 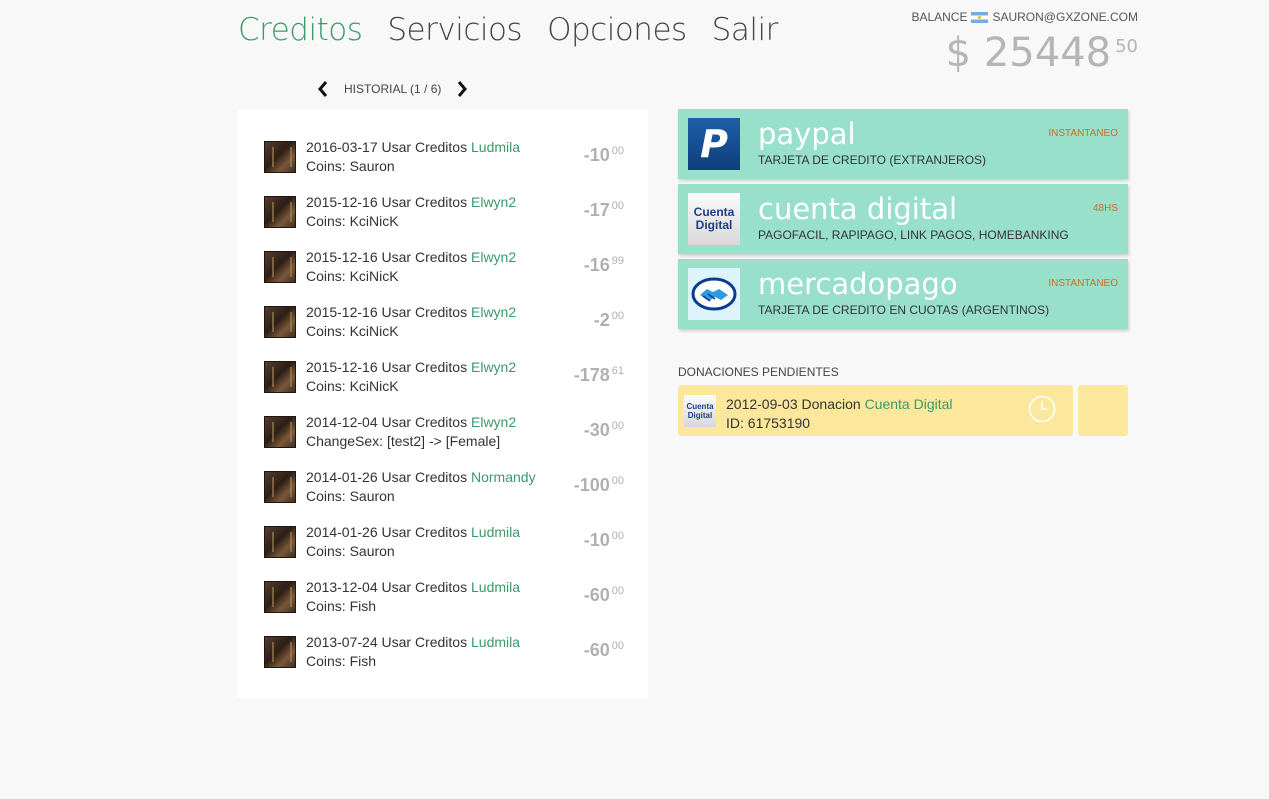 I want to click on pending-action-button, so click(x=1103, y=410).